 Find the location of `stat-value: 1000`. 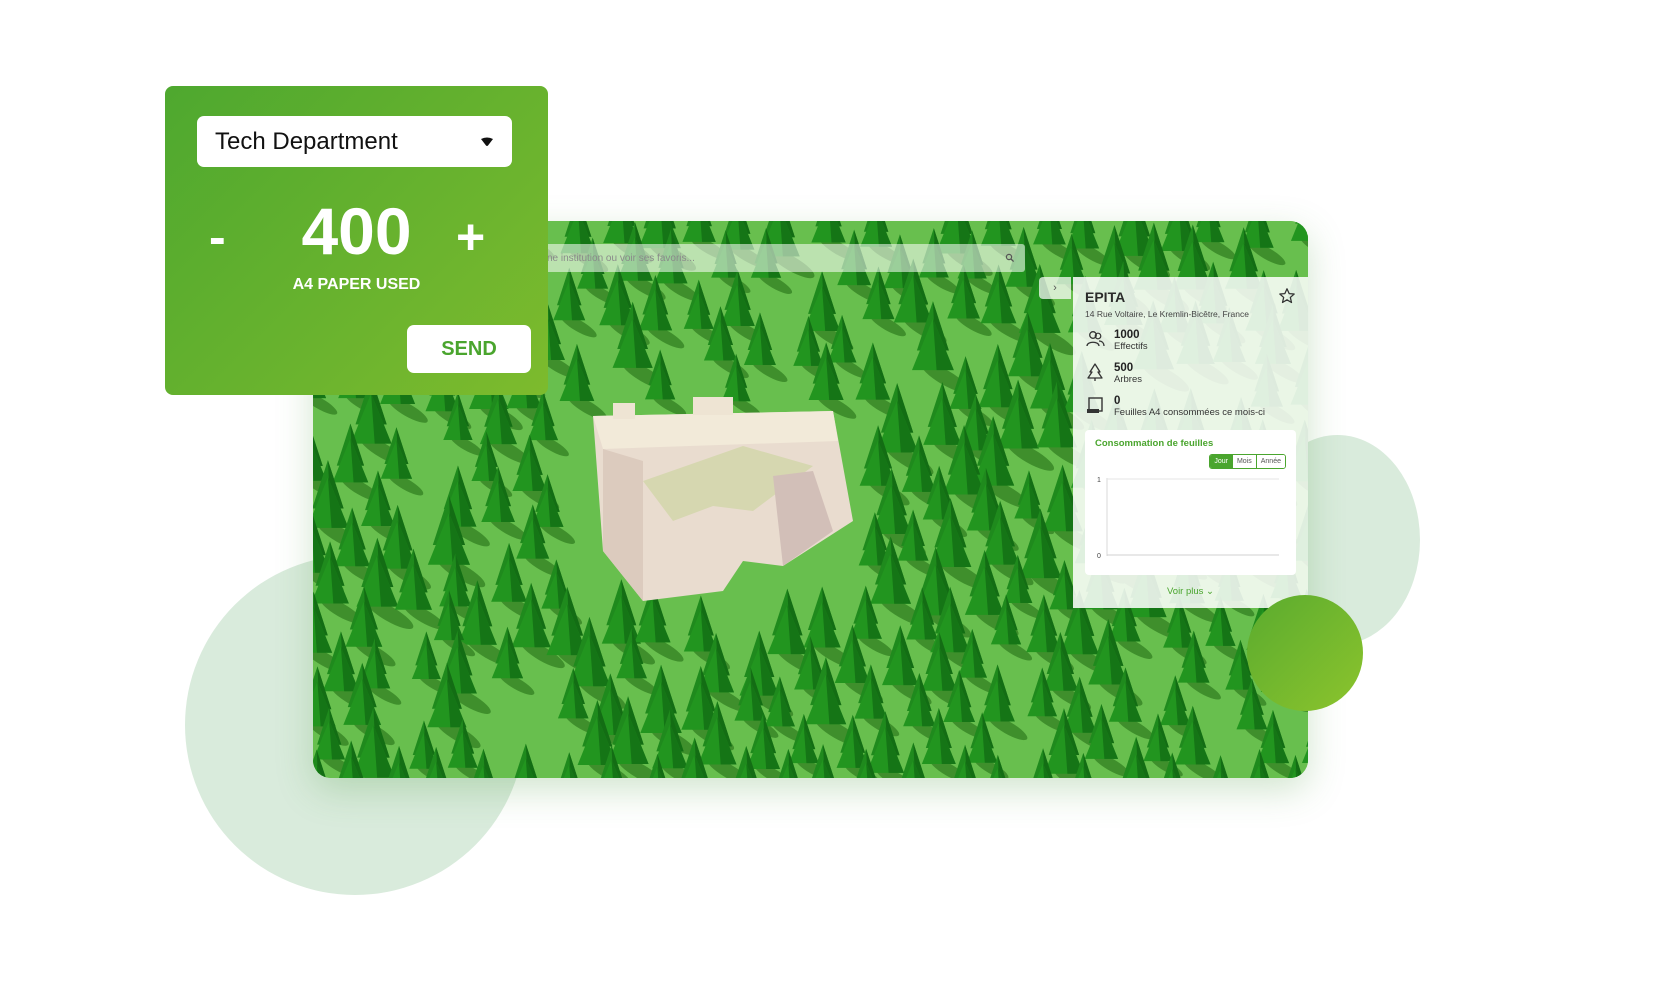

stat-value: 1000 is located at coordinates (1127, 335).